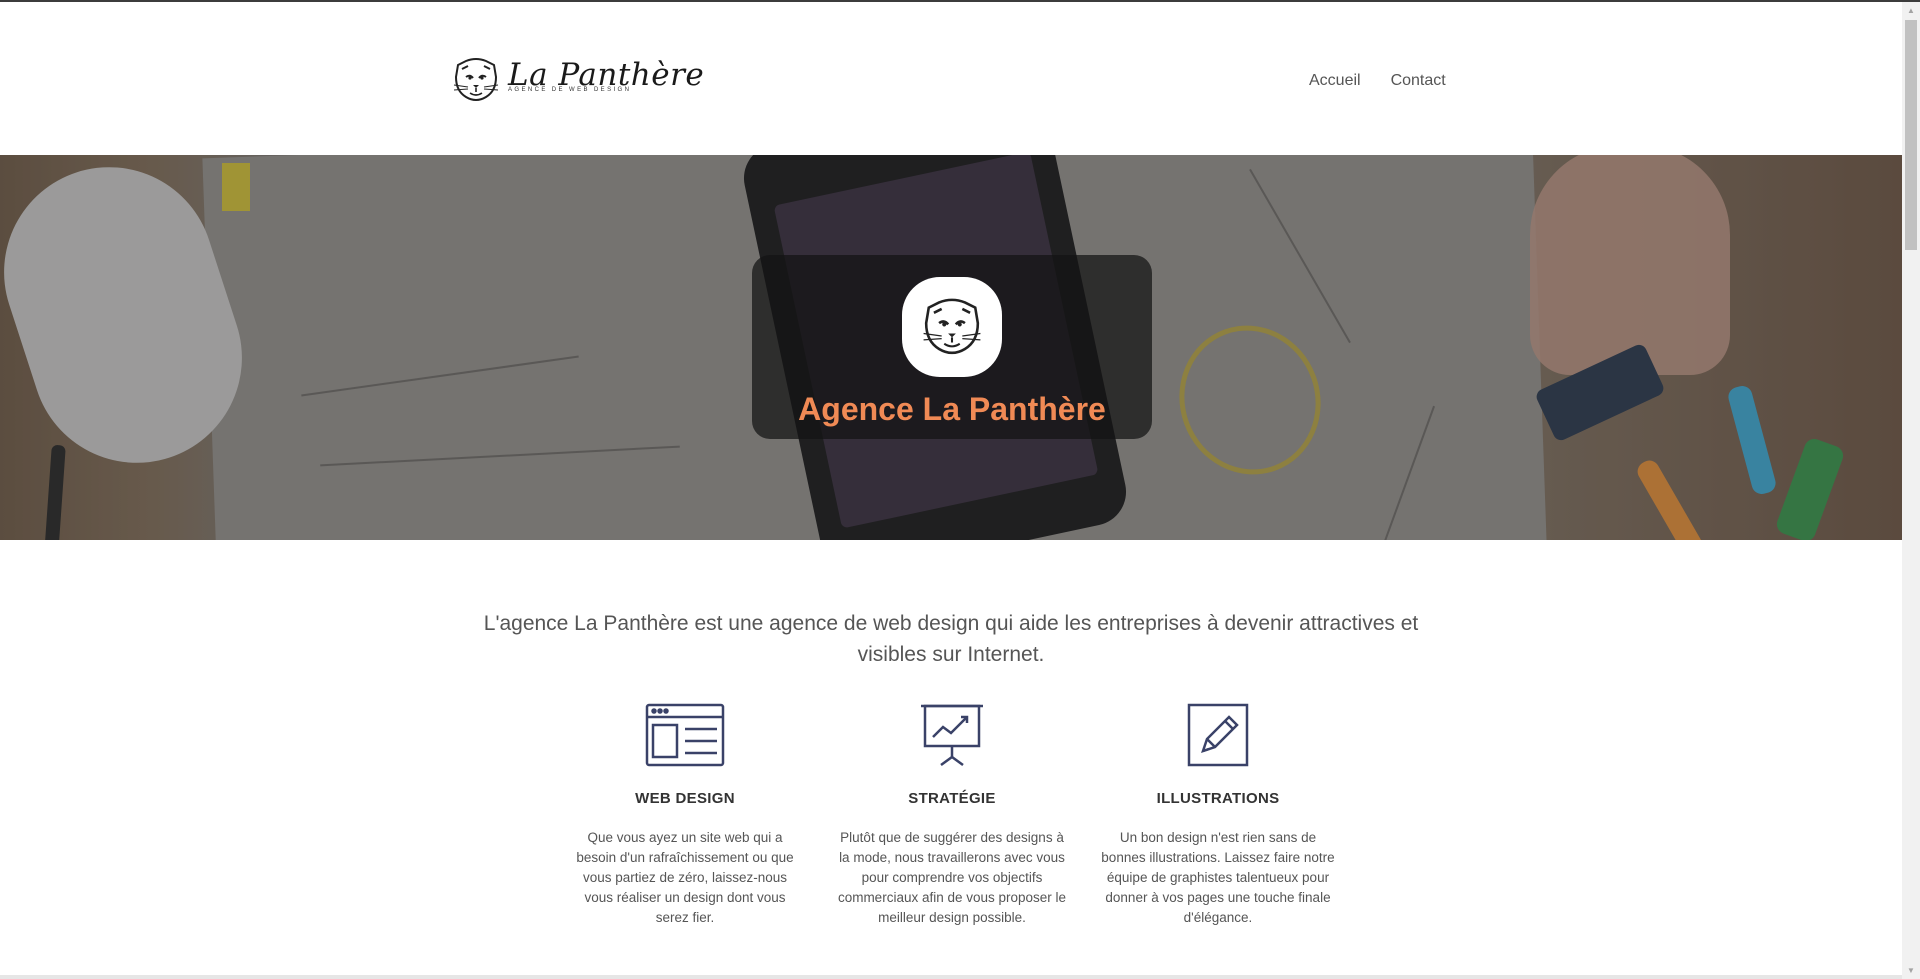 This screenshot has width=1920, height=979. Describe the element at coordinates (685, 798) in the screenshot. I see `feature-title: WEB DESIGN` at that location.